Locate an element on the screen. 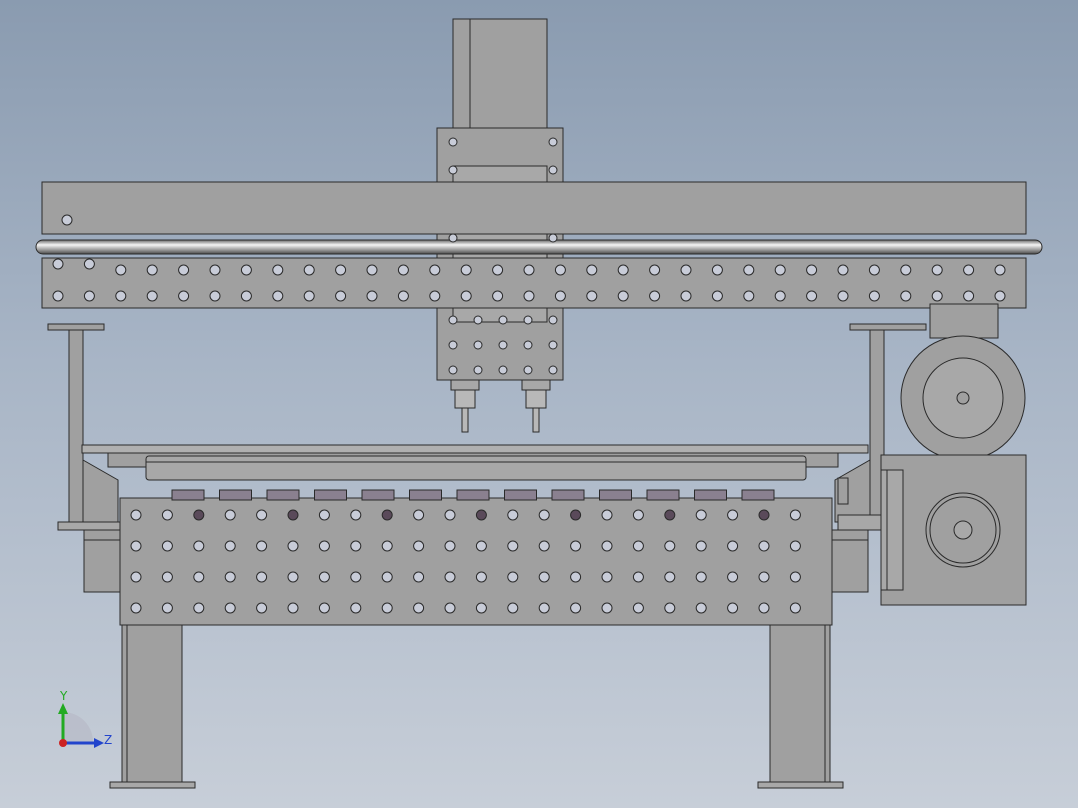  z-axis-label: Z is located at coordinates (108, 740).